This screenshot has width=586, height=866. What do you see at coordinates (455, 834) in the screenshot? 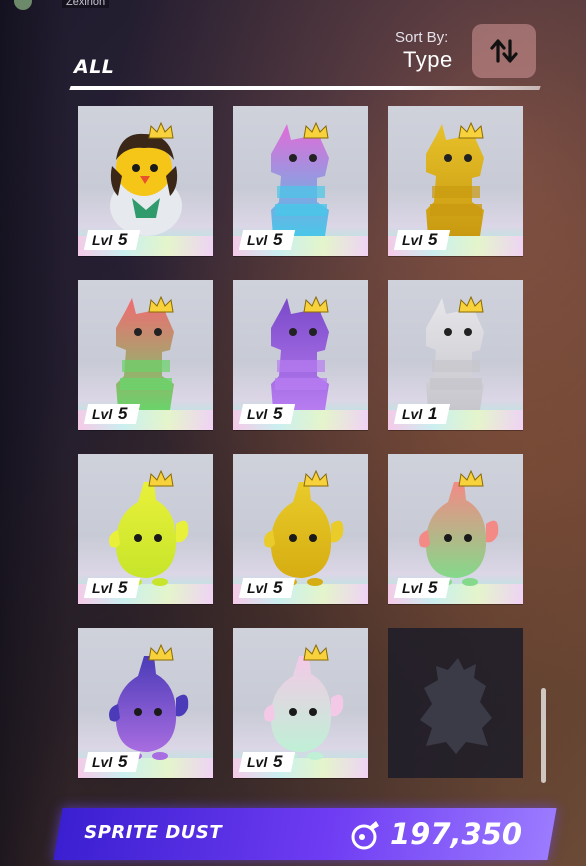
I see `currency-amount: 197,350` at bounding box center [455, 834].